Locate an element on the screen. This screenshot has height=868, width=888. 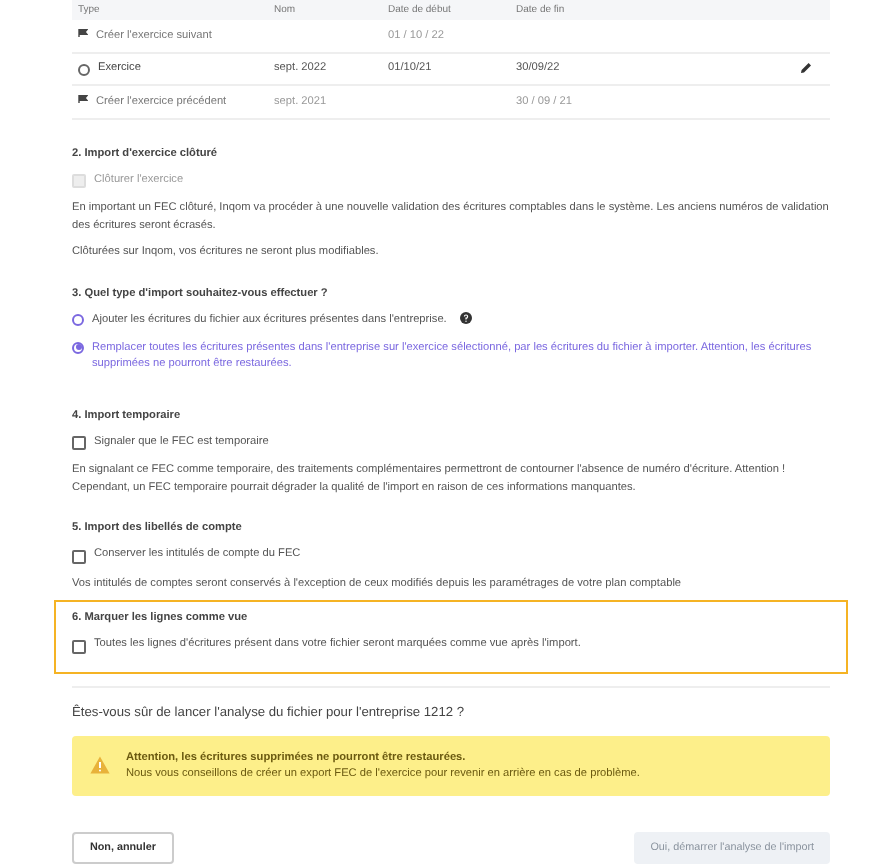
help-icon is located at coordinates (466, 317).